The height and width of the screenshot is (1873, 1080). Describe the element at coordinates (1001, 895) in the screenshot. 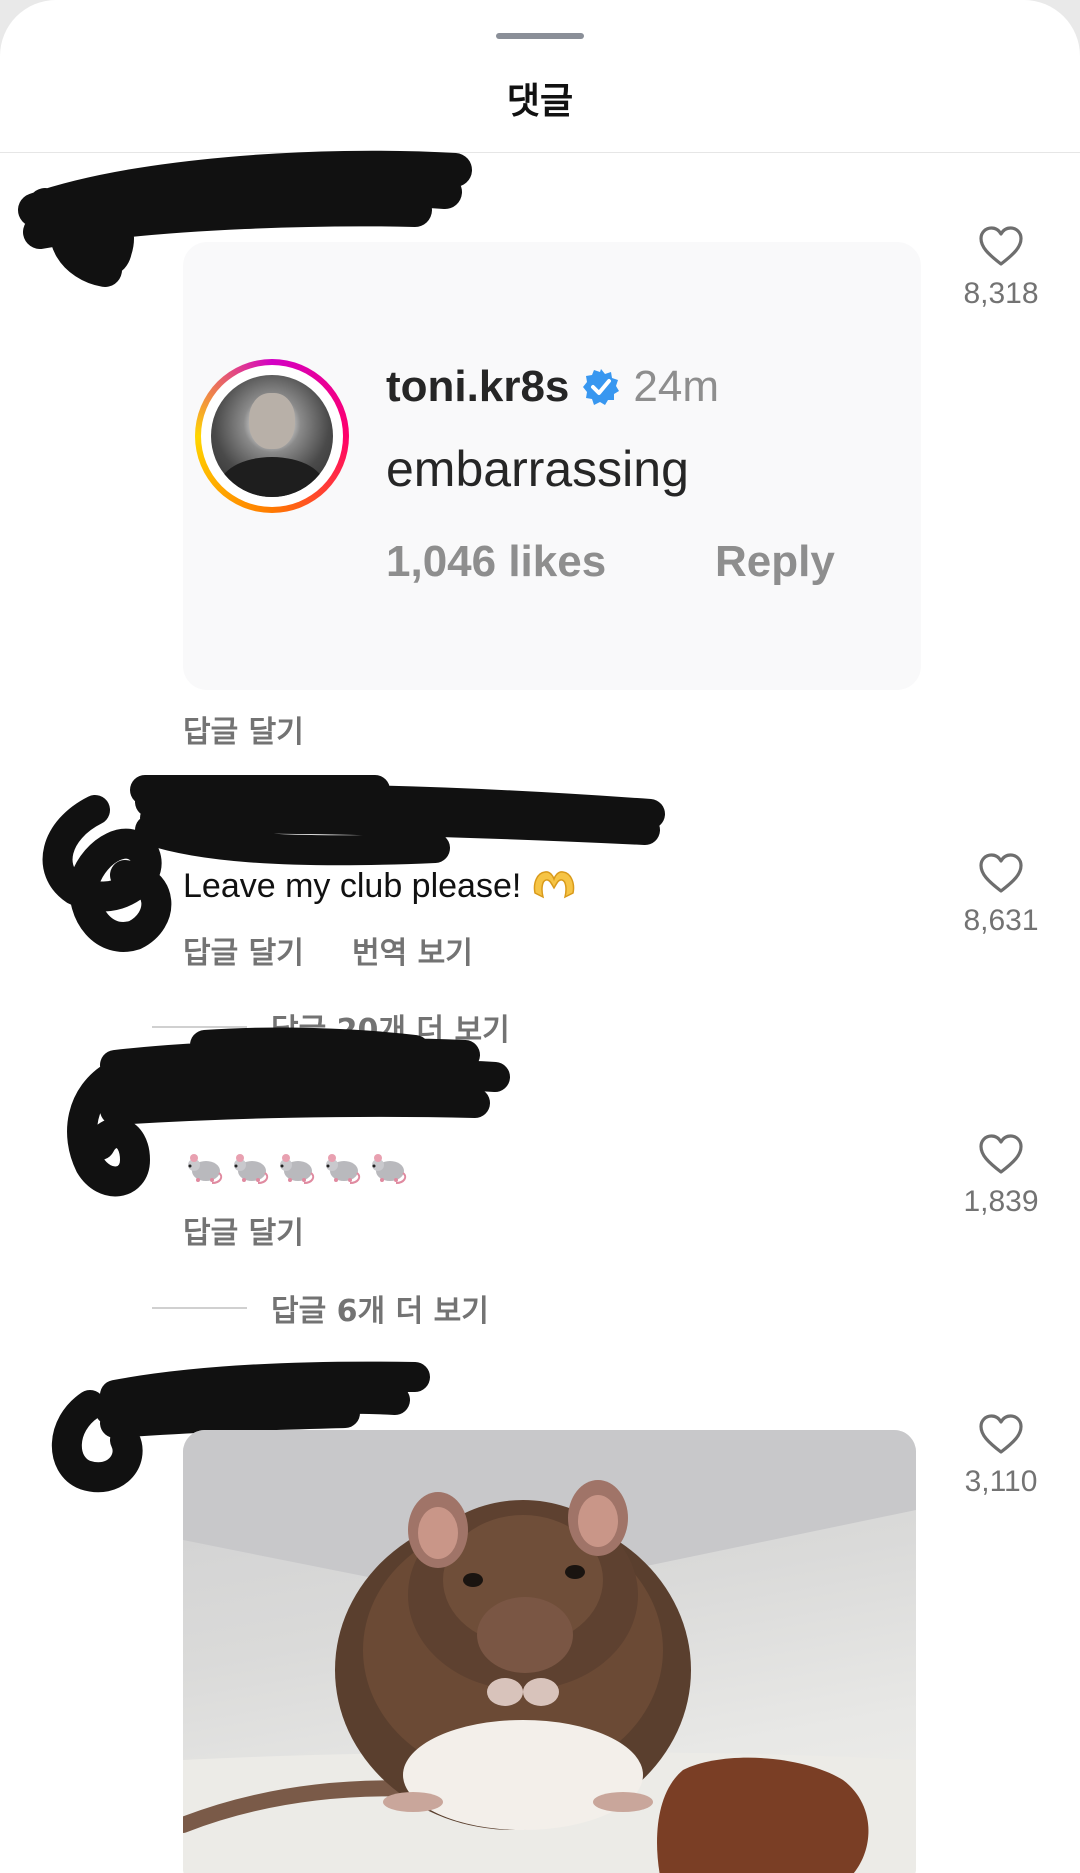

I see `like-button: 8,631` at that location.